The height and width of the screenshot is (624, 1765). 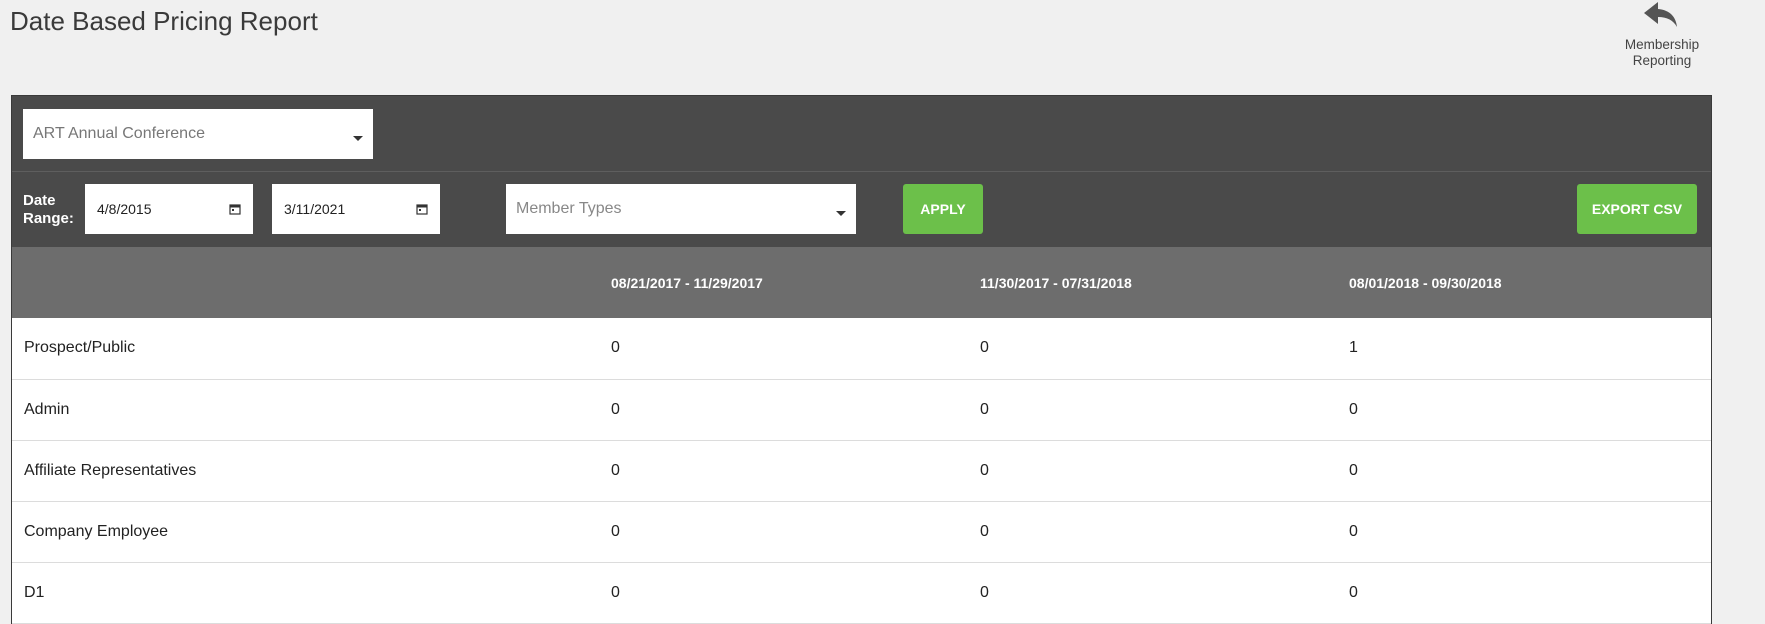 What do you see at coordinates (110, 470) in the screenshot?
I see `row-label: Affiliate Representatives` at bounding box center [110, 470].